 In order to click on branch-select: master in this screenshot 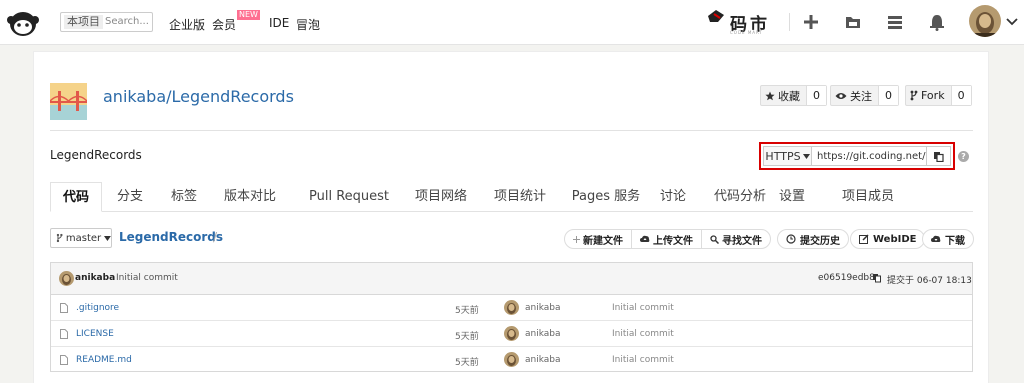, I will do `click(81, 238)`.